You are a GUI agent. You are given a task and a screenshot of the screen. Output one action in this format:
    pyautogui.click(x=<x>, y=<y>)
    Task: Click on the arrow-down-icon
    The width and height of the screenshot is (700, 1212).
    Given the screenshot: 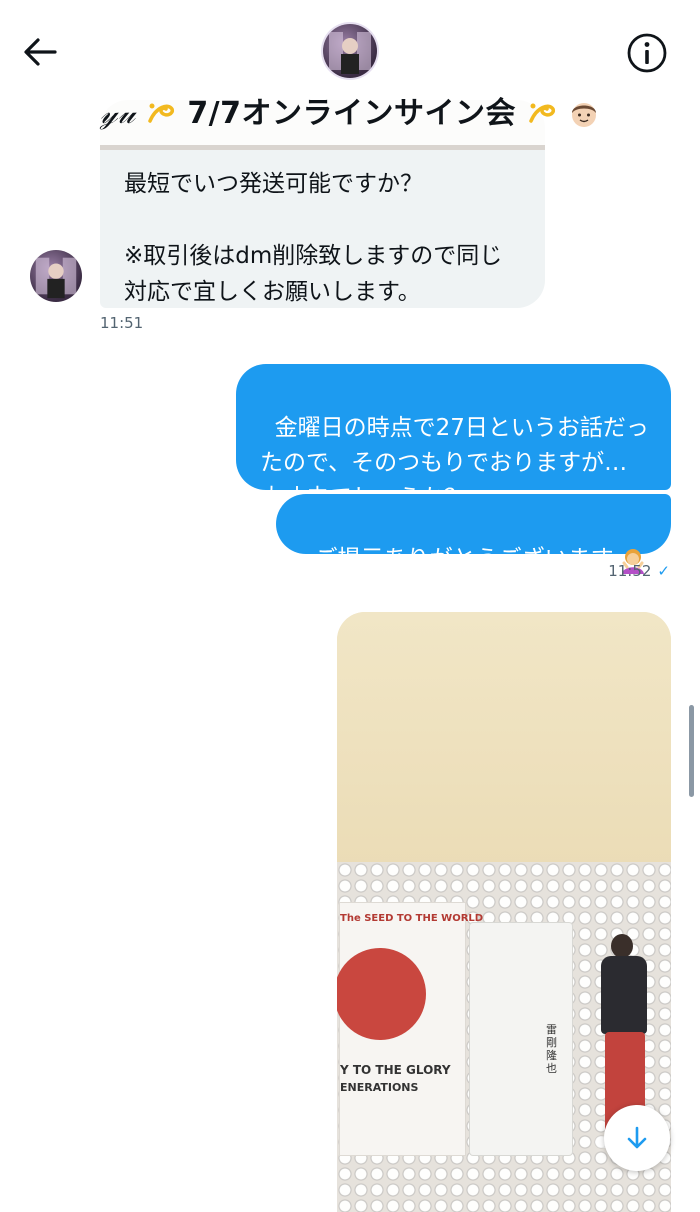 What is the action you would take?
    pyautogui.click(x=637, y=1137)
    